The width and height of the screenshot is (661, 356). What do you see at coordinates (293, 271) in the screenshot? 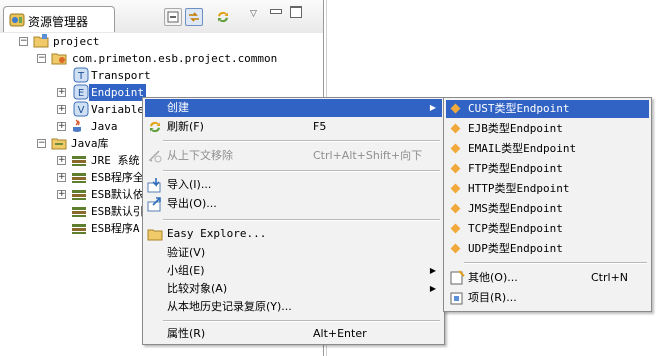
I see `menu-item-team: 小组(E) ▶` at bounding box center [293, 271].